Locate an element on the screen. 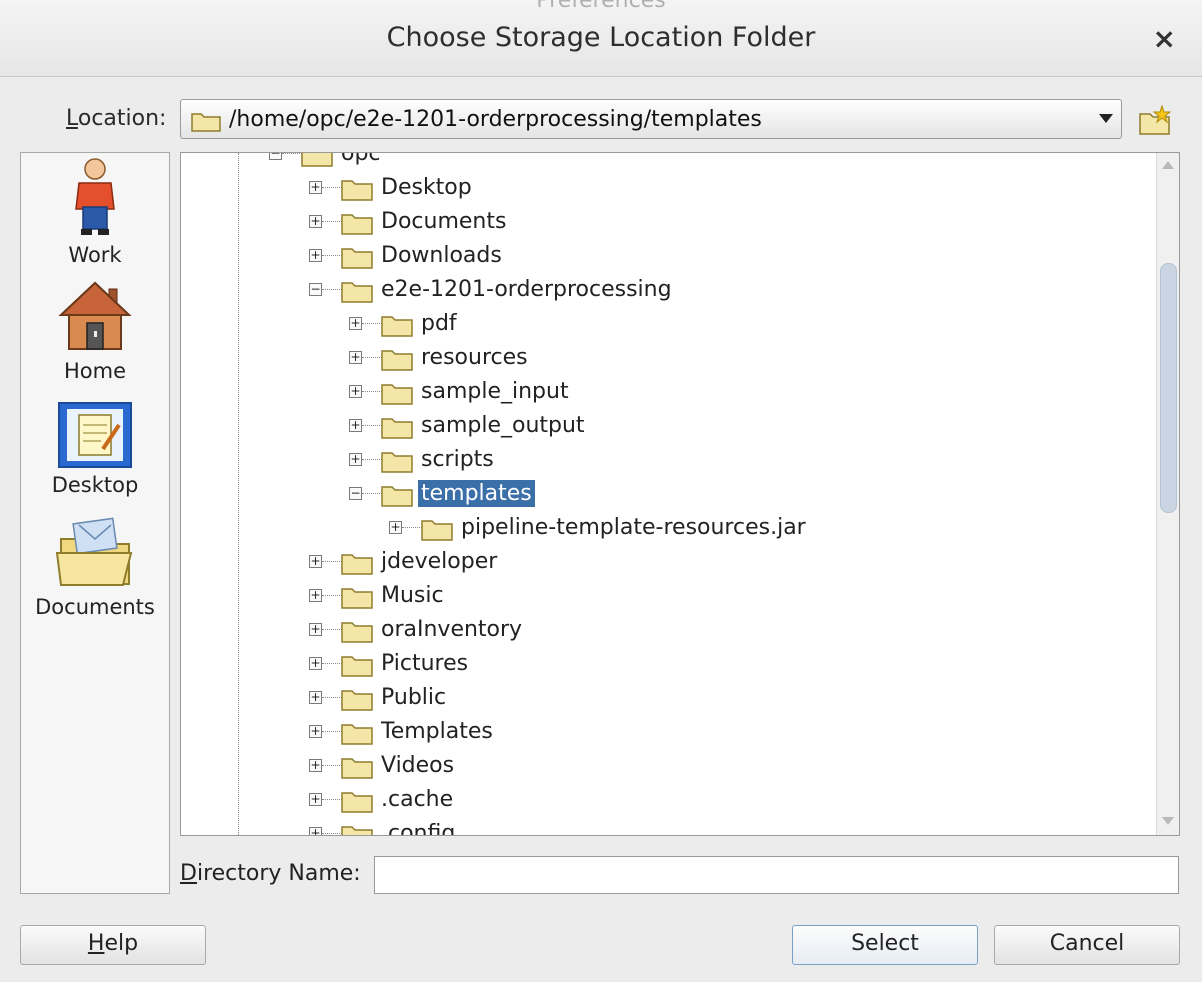  tree-node-label: Documents is located at coordinates (443, 221).